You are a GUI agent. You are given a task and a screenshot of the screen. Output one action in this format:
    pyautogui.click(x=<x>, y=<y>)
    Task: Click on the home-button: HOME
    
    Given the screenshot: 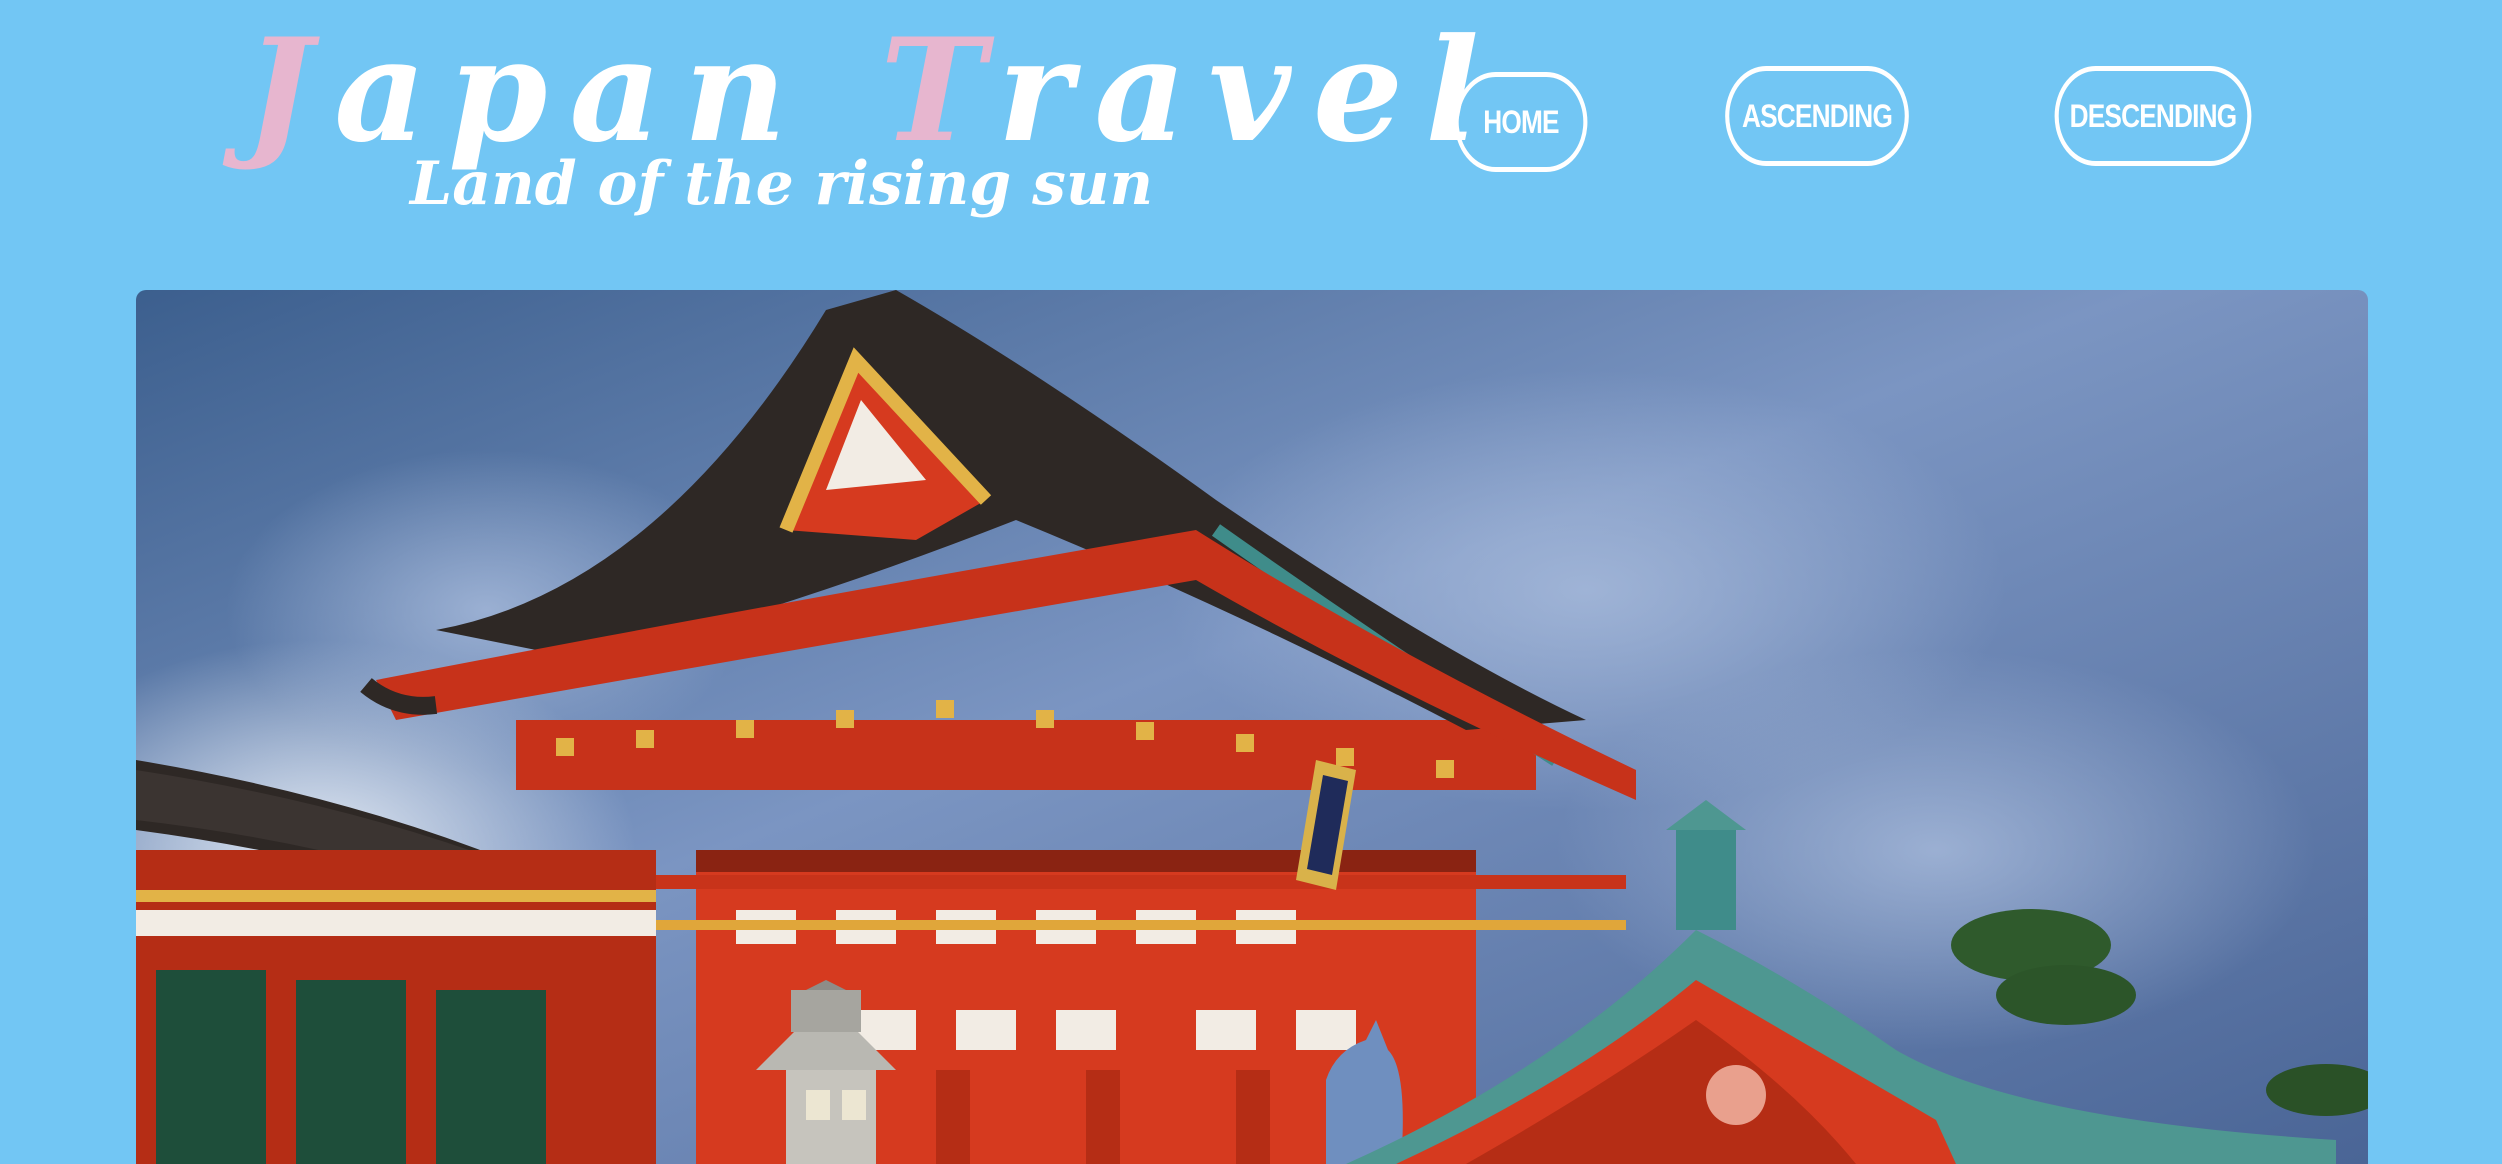 What is the action you would take?
    pyautogui.click(x=1521, y=122)
    